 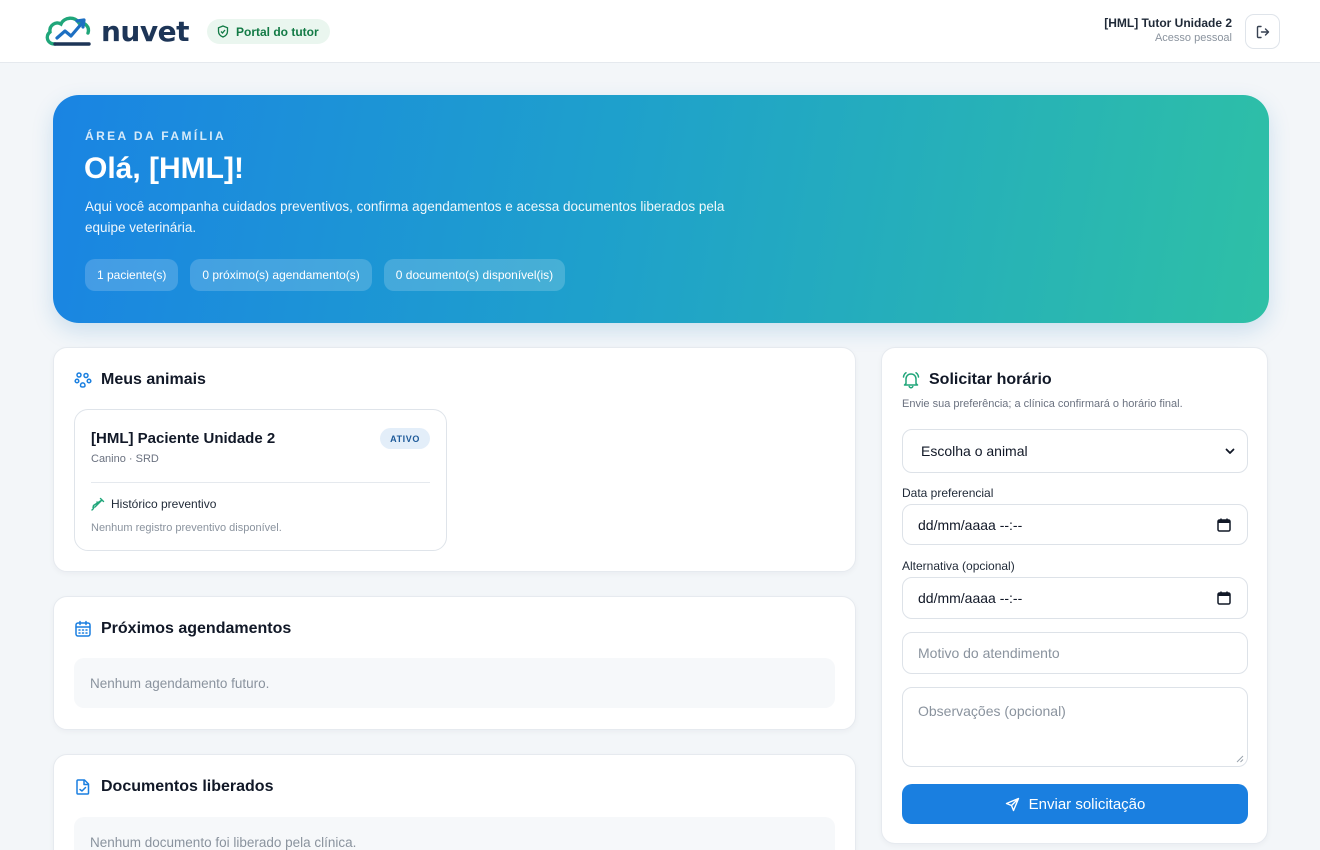 I want to click on appointments-empty: Nenhum agendamento futuro., so click(x=454, y=683).